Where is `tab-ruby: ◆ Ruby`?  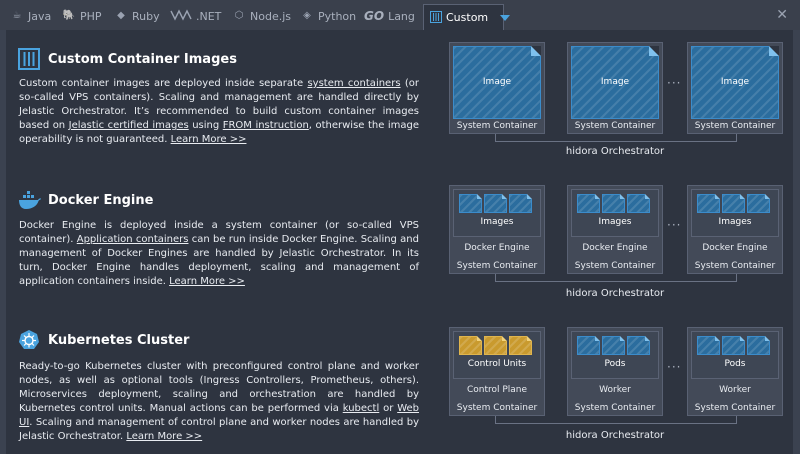
tab-ruby: ◆ Ruby is located at coordinates (137, 16).